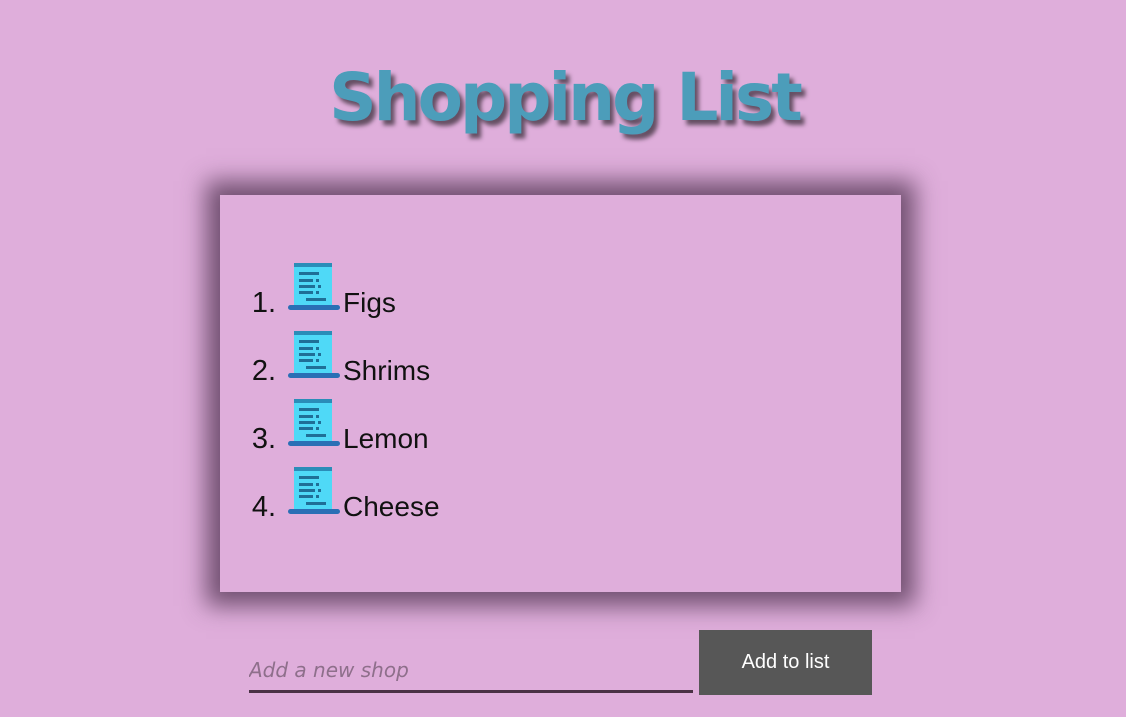 The width and height of the screenshot is (1129, 717). What do you see at coordinates (263, 303) in the screenshot?
I see `list-item-number: 1.` at bounding box center [263, 303].